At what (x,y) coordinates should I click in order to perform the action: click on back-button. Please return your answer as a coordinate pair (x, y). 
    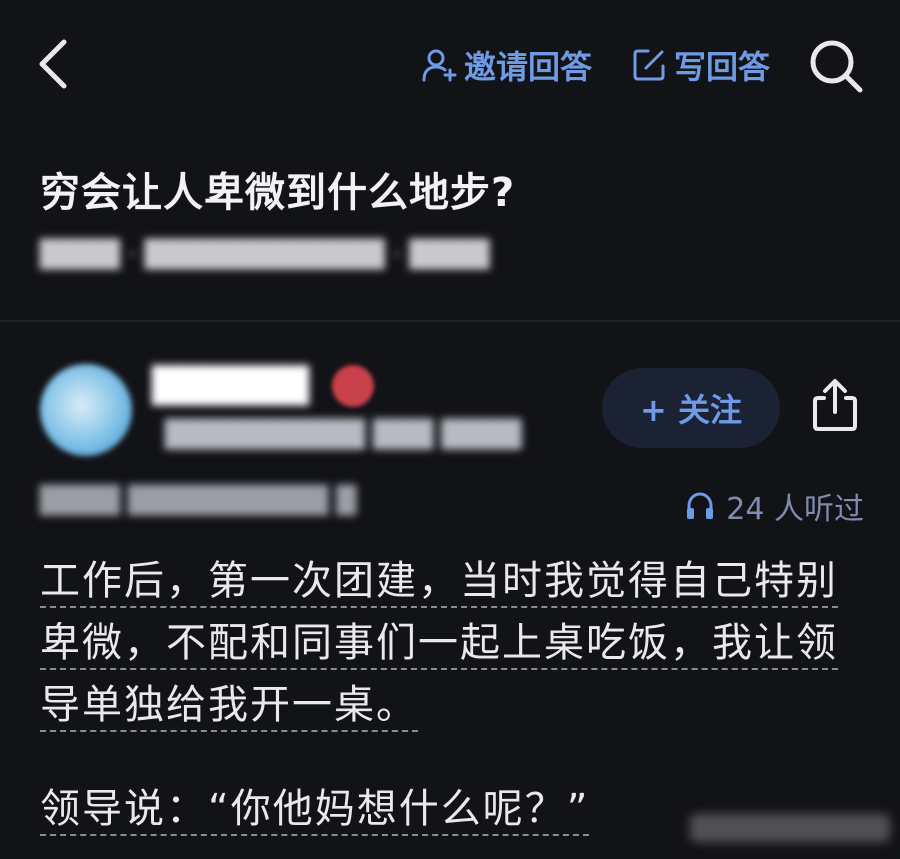
    Looking at the image, I should click on (55, 64).